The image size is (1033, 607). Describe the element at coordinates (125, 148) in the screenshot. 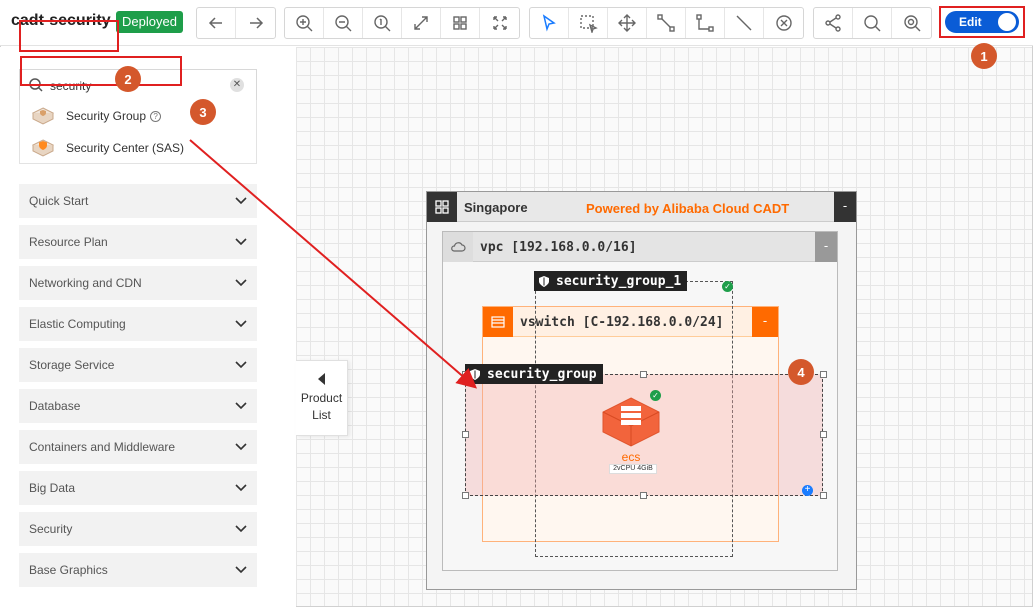

I see `result-label: Security Center (SAS)` at that location.